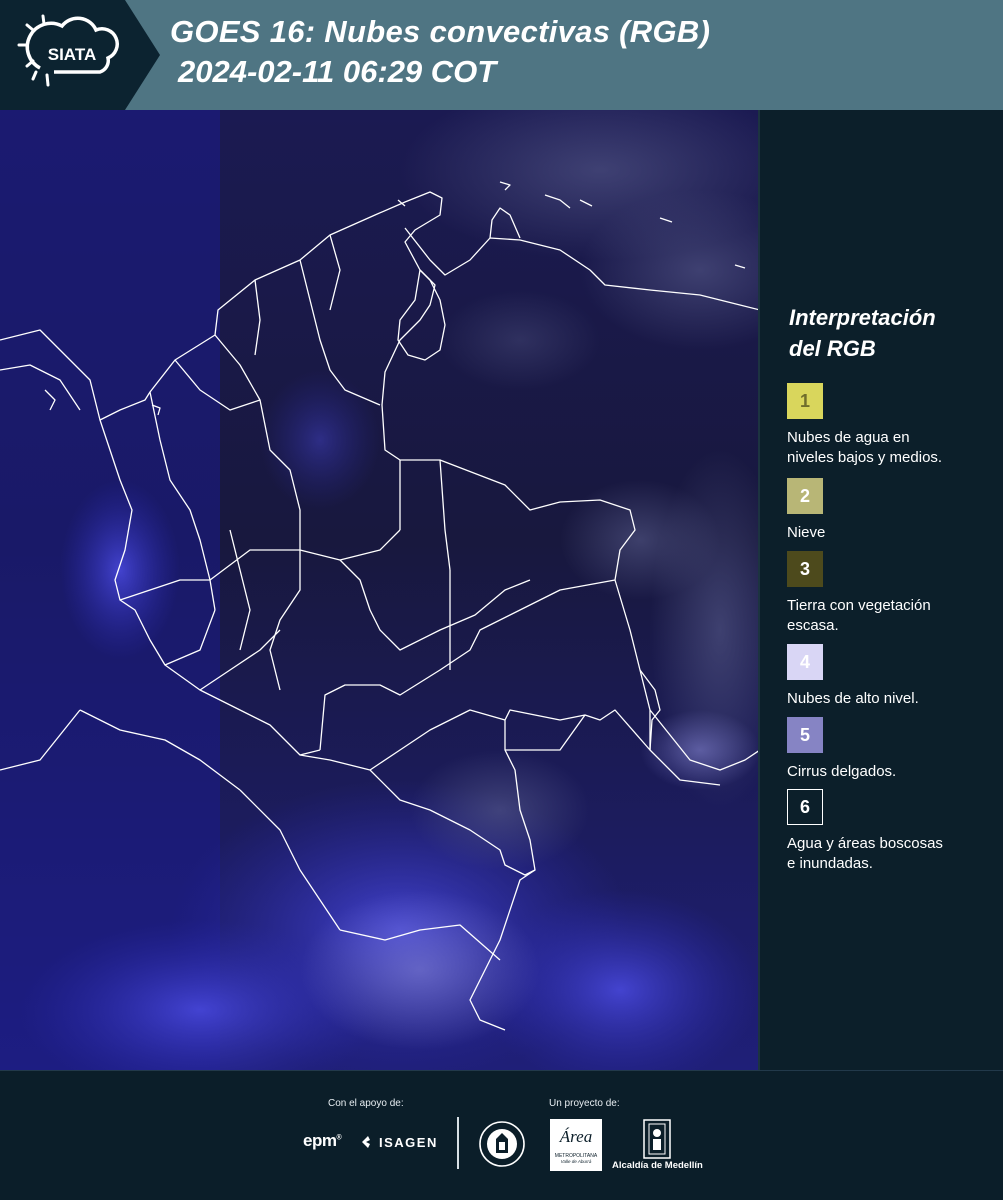  I want to click on legend-swatch: 2, so click(805, 496).